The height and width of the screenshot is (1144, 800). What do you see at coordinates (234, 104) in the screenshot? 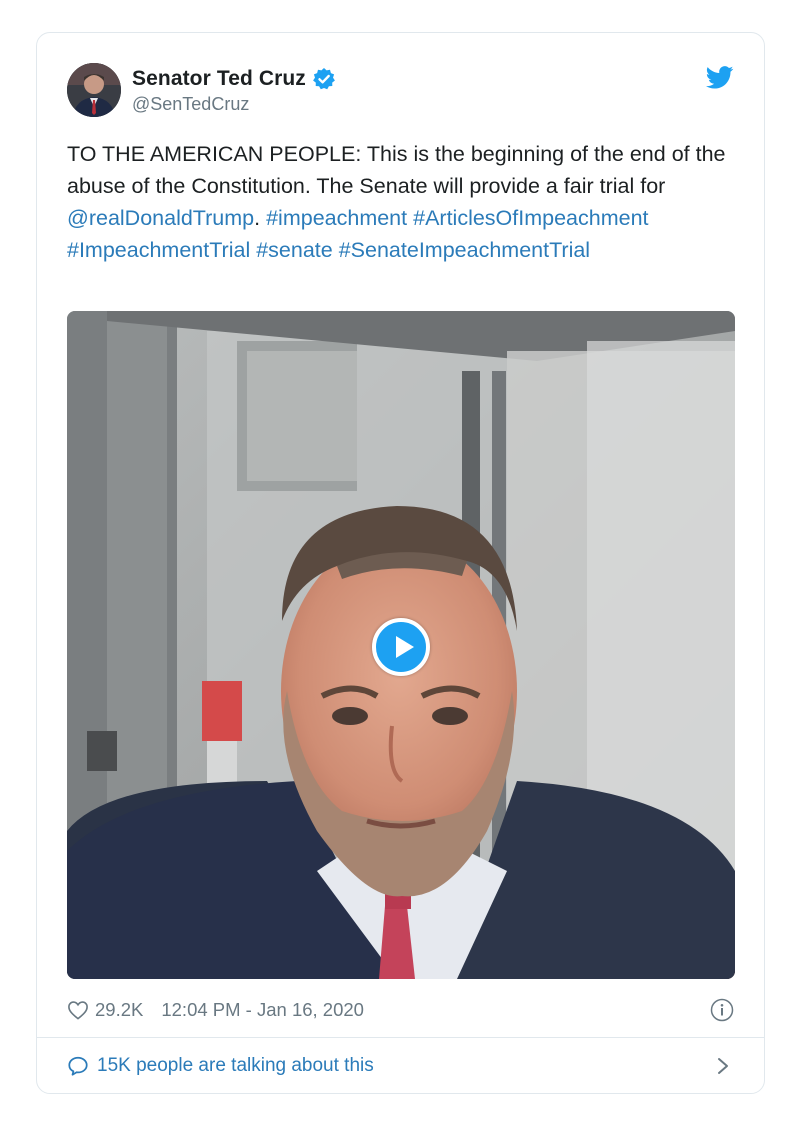
I see `author-handle: @SenTedCruz` at bounding box center [234, 104].